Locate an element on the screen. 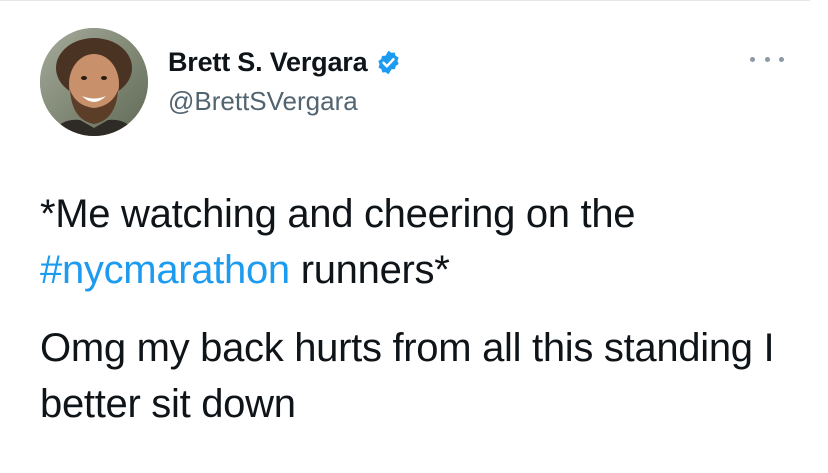 This screenshot has width=828, height=473. right-edge is located at coordinates (819, 236).